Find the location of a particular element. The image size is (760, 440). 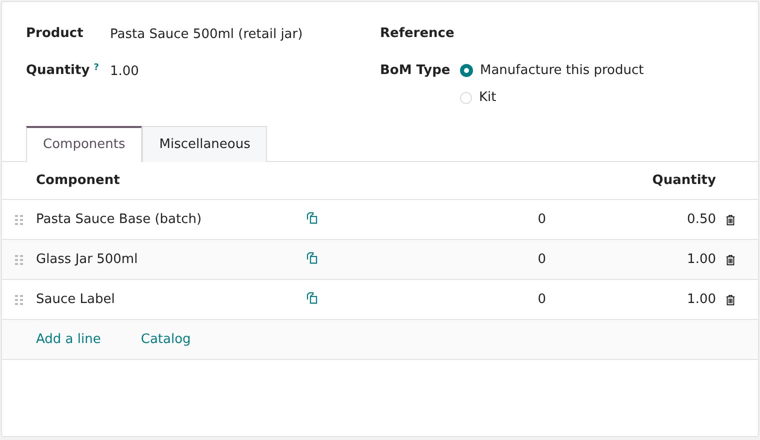

action-link: Catalog is located at coordinates (165, 339).